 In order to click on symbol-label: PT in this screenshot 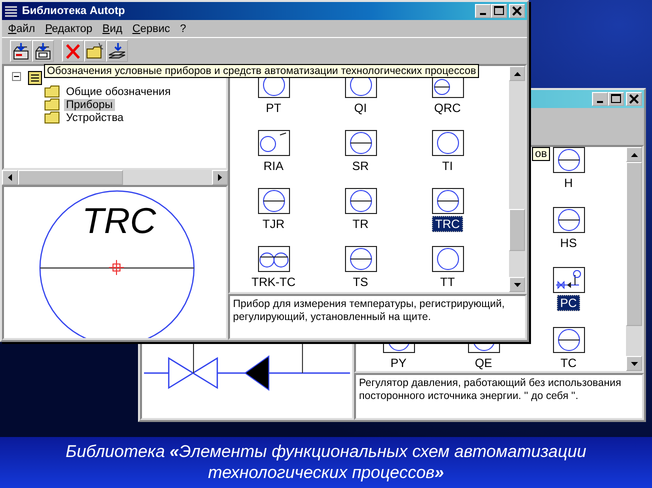, I will do `click(273, 108)`.